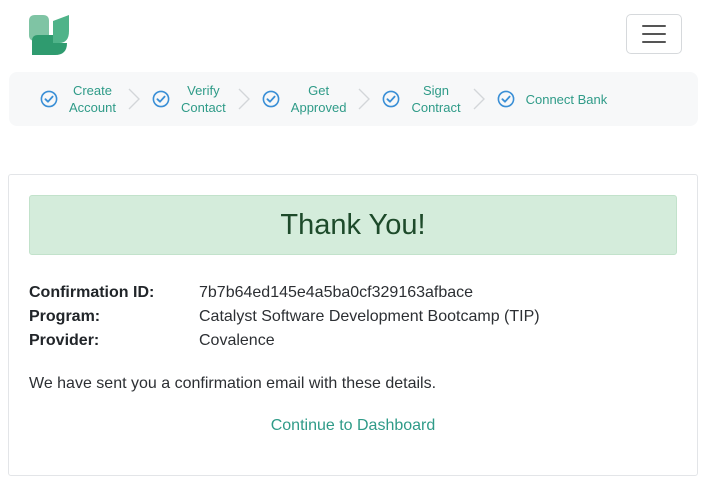 The image size is (710, 484). I want to click on app-logo, so click(50, 35).